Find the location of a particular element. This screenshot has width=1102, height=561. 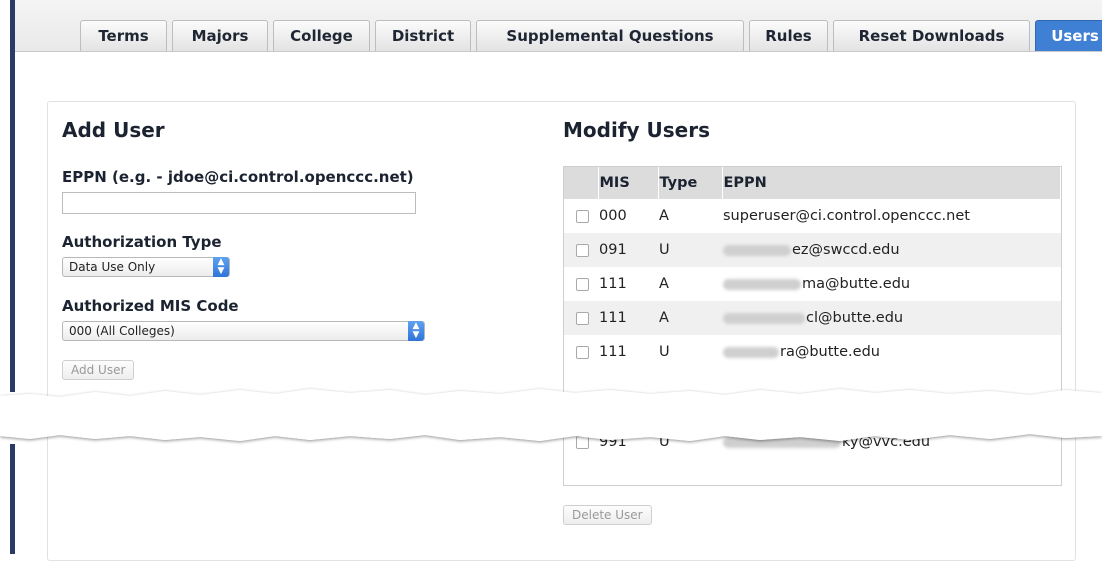

tab-majors: Majors is located at coordinates (220, 35).